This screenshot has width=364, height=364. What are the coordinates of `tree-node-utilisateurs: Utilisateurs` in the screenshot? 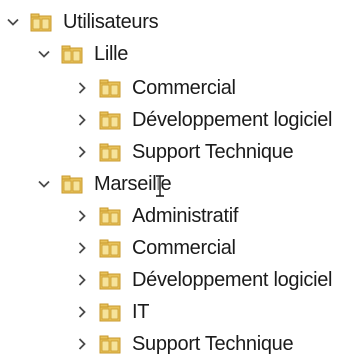 It's located at (82, 22).